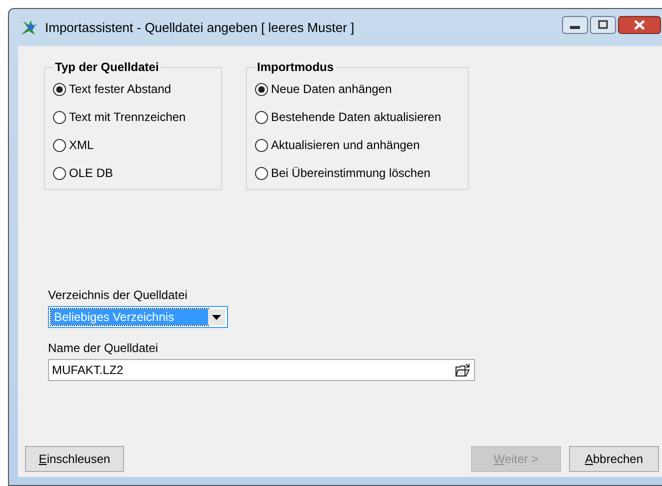  I want to click on browse-folder-icon, so click(463, 370).